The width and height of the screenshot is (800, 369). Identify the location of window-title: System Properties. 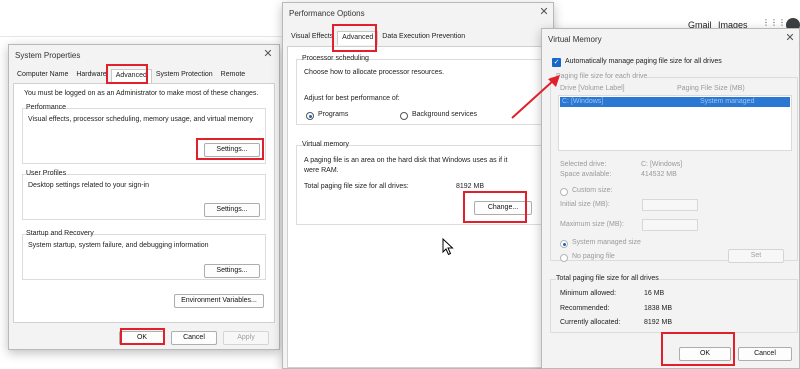
(48, 55).